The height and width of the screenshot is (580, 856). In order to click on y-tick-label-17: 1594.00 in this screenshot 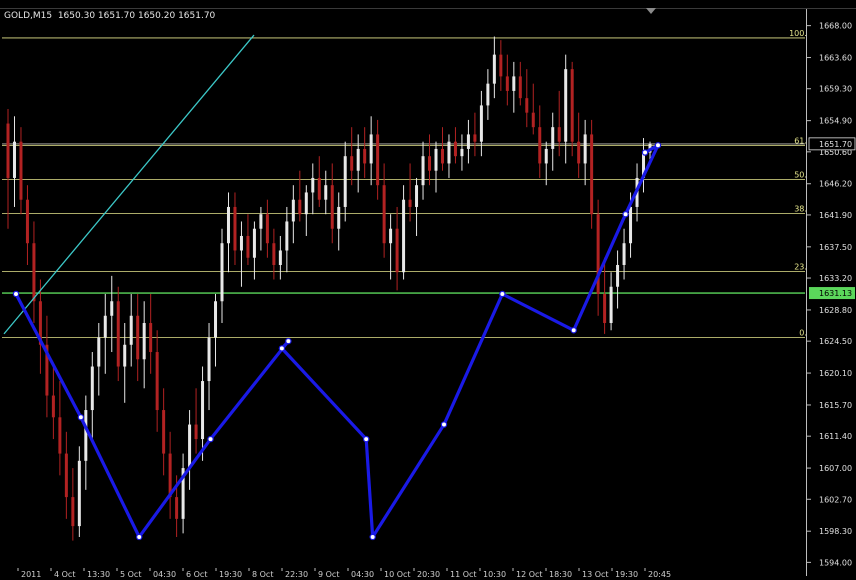, I will do `click(835, 562)`.